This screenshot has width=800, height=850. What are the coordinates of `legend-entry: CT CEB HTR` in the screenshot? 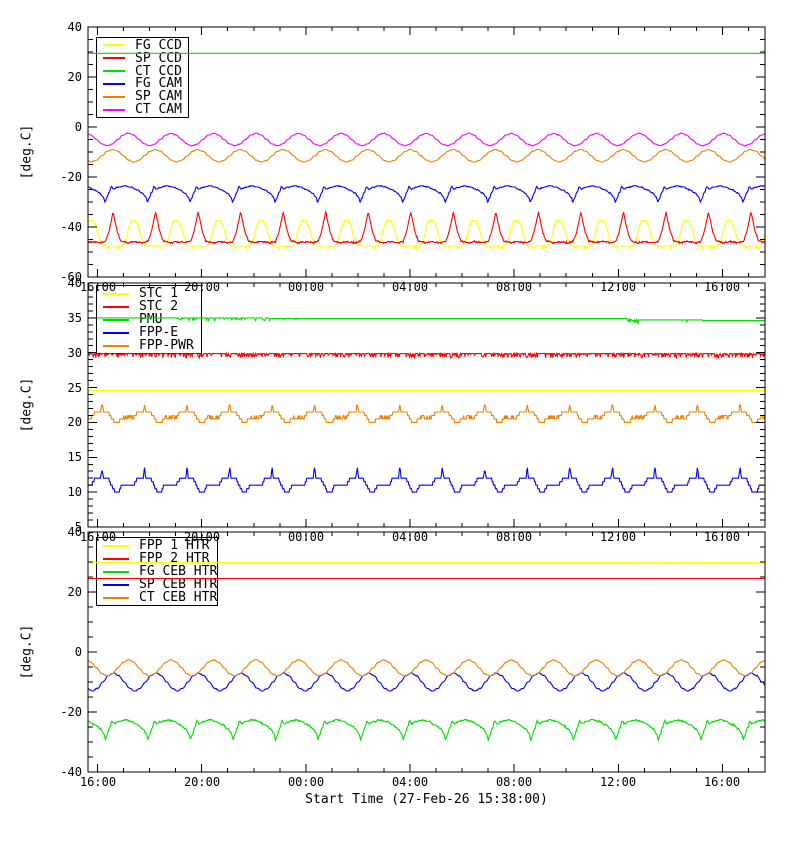 It's located at (157, 597).